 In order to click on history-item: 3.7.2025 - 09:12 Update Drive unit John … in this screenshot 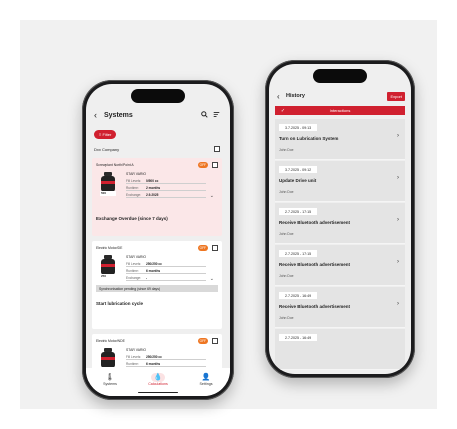, I will do `click(340, 181)`.